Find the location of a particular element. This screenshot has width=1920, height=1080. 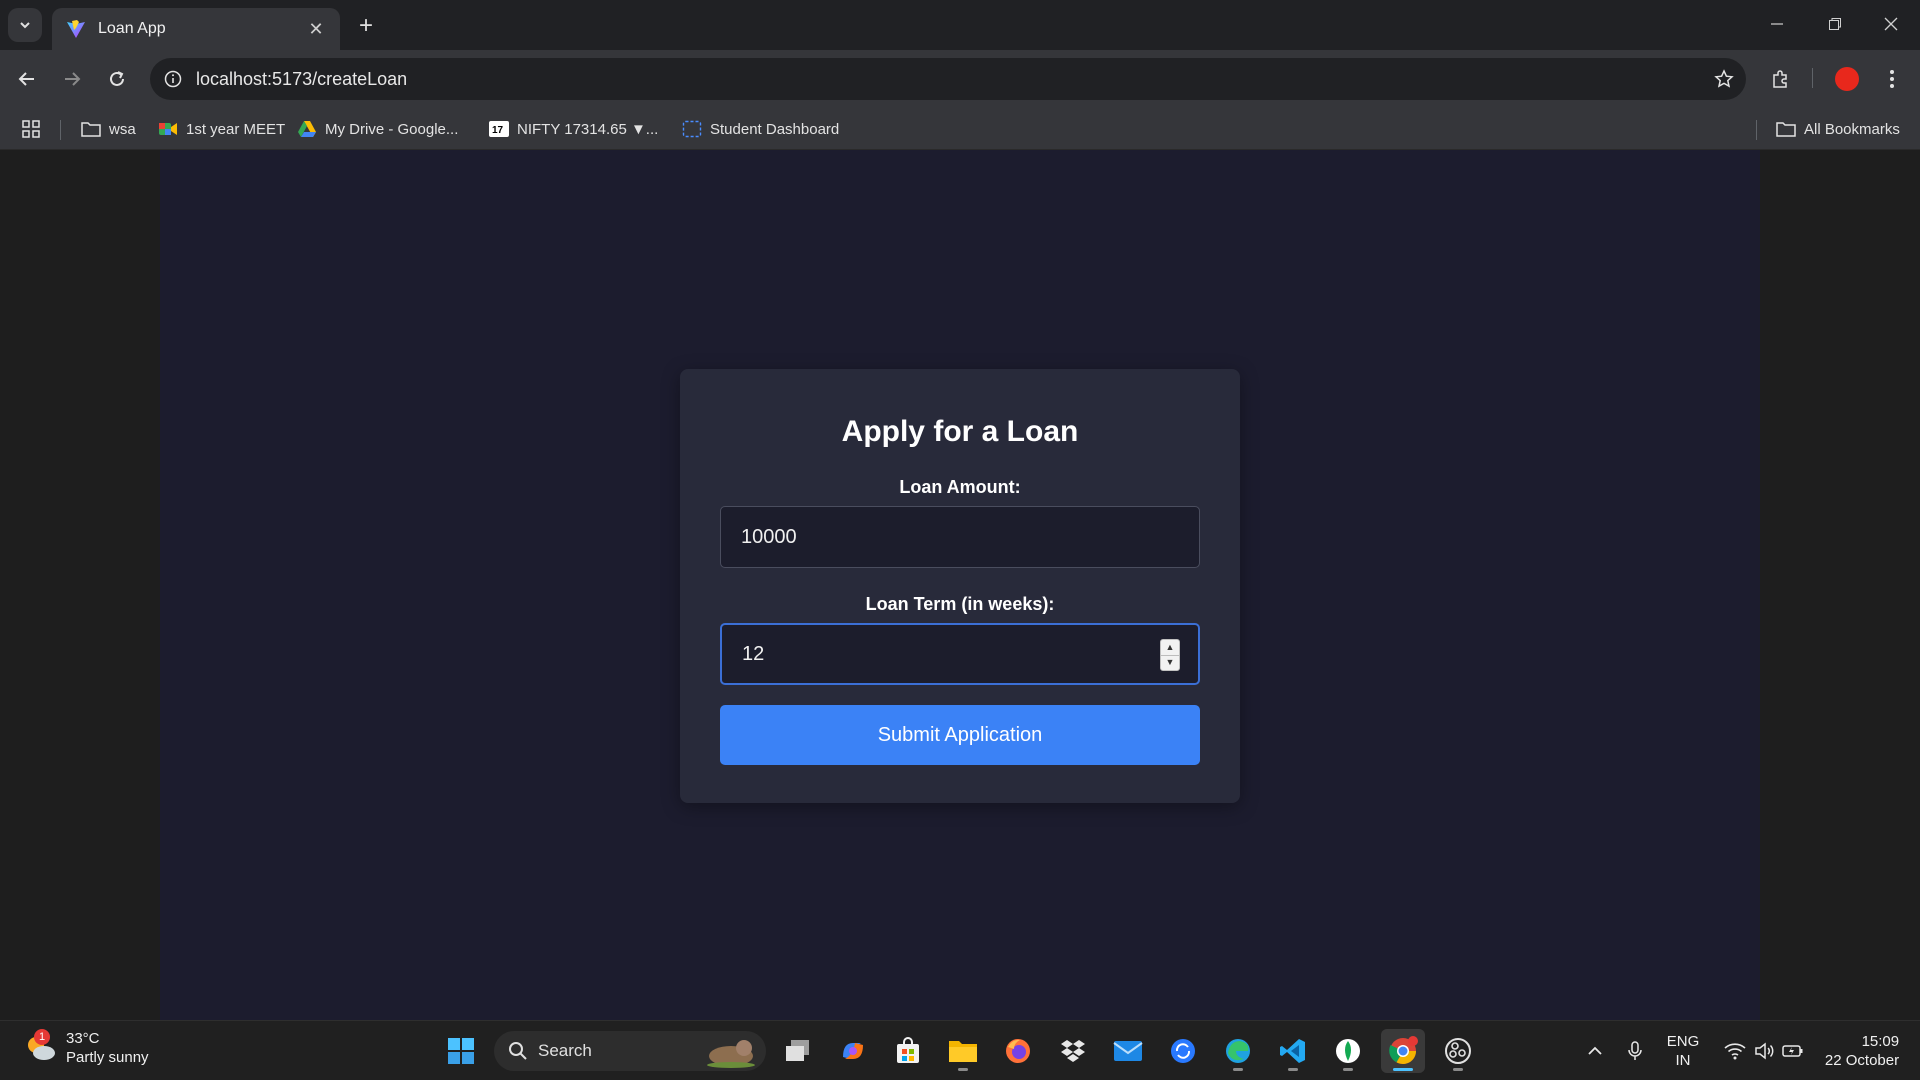

tab-search-button is located at coordinates (25, 25).